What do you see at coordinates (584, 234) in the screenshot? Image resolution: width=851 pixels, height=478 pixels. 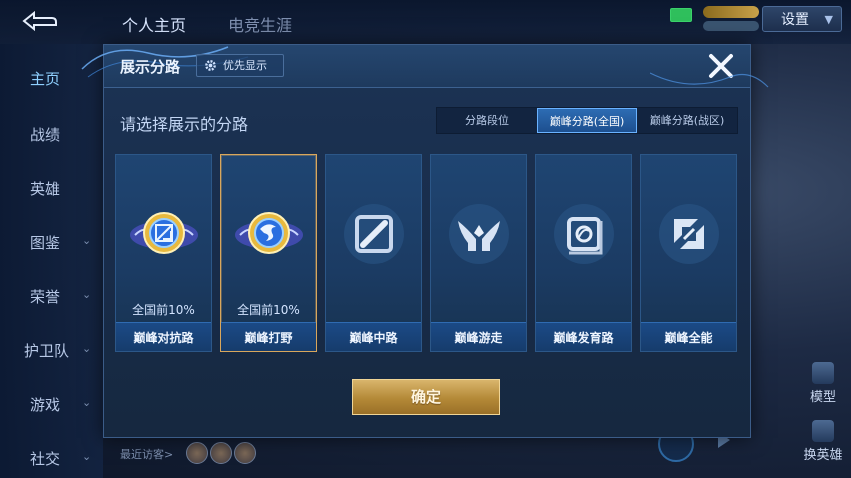 I see `marksman-icon` at bounding box center [584, 234].